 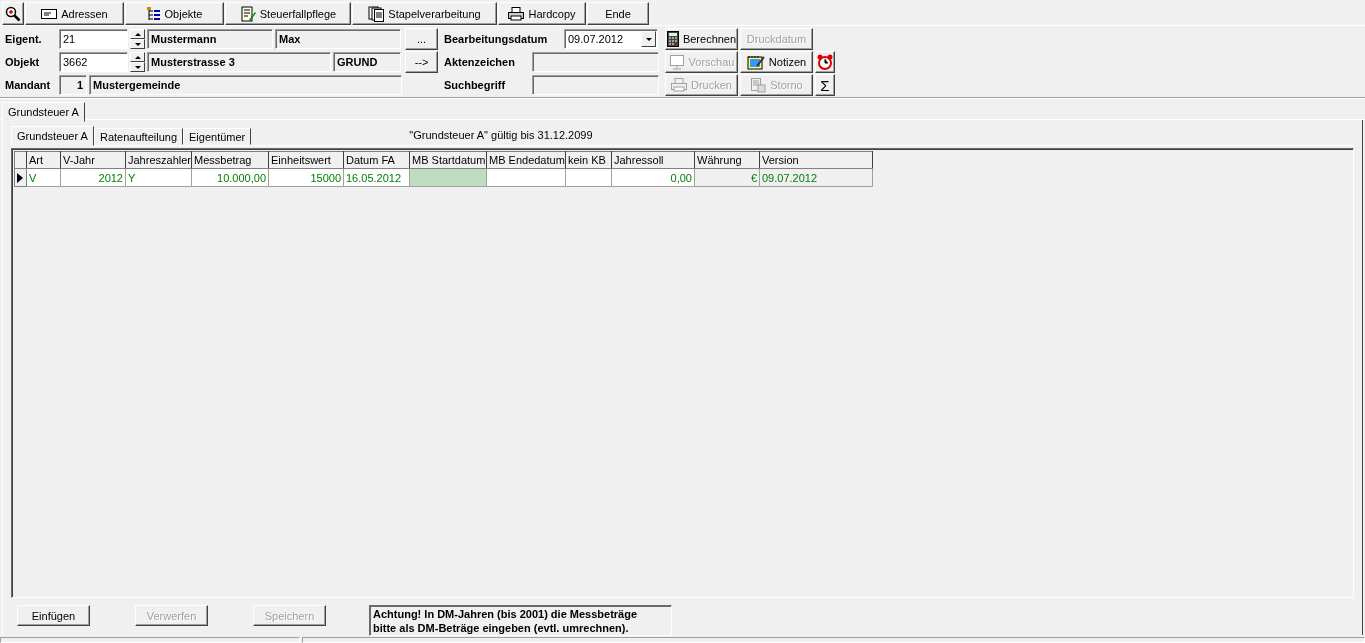 I want to click on alarm-clock-icon, so click(x=825, y=62).